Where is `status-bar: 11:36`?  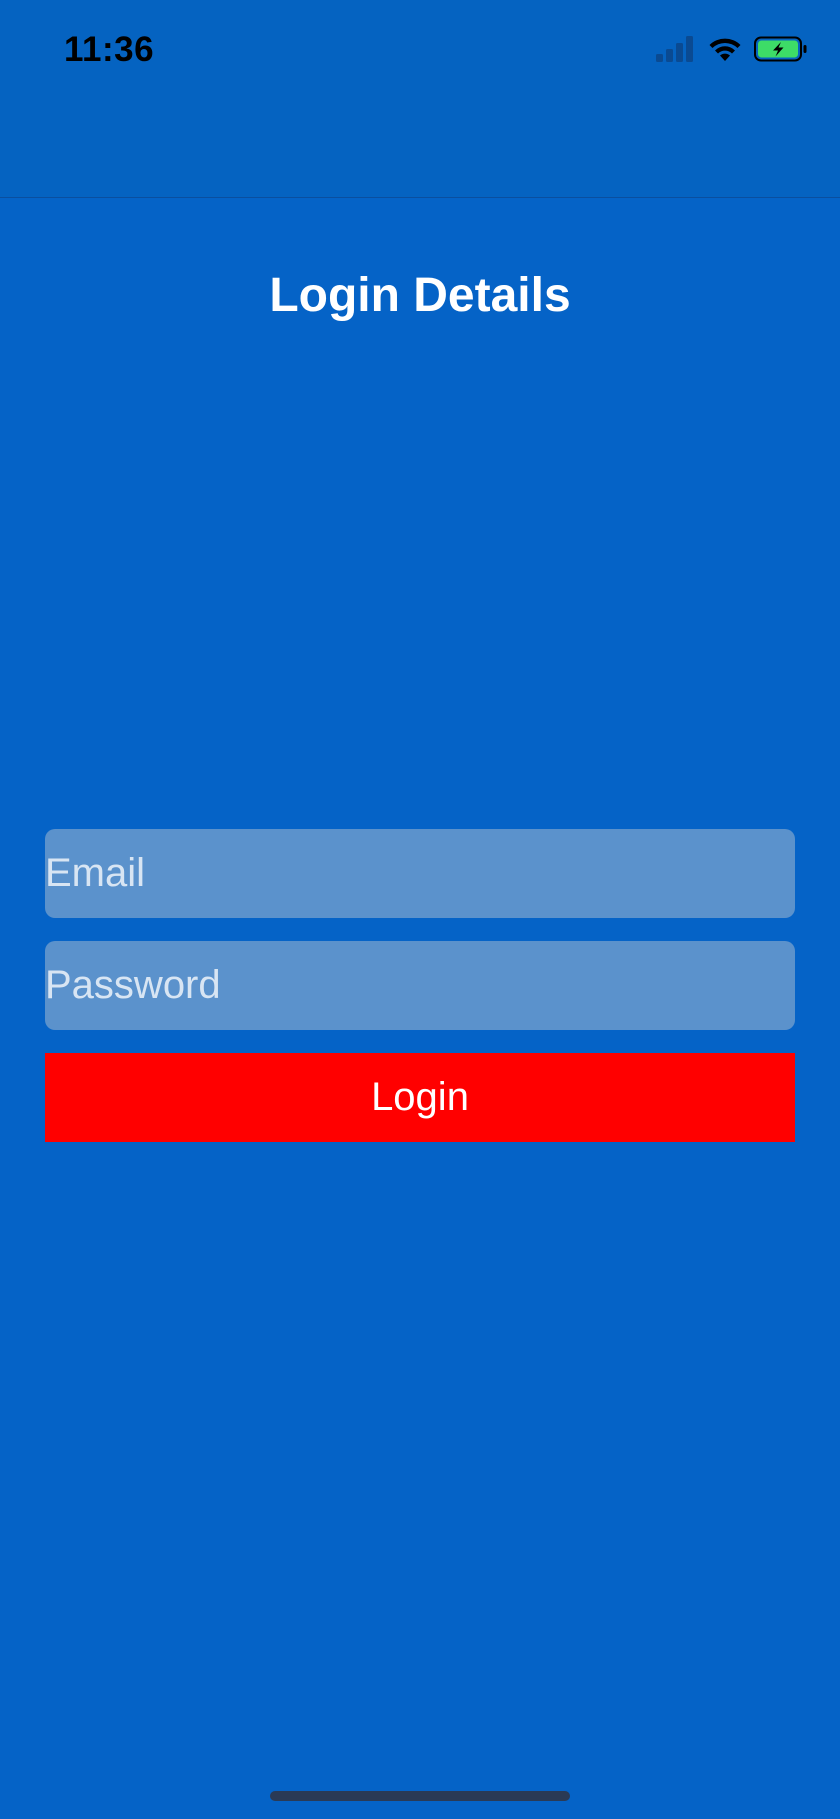
status-bar: 11:36 is located at coordinates (420, 99).